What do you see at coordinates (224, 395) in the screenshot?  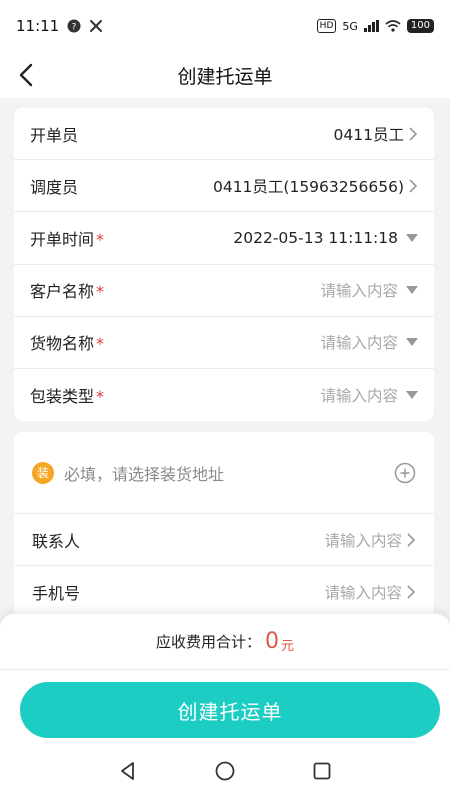 I see `form-row-packaging: 包装类型 * 请输入内容` at bounding box center [224, 395].